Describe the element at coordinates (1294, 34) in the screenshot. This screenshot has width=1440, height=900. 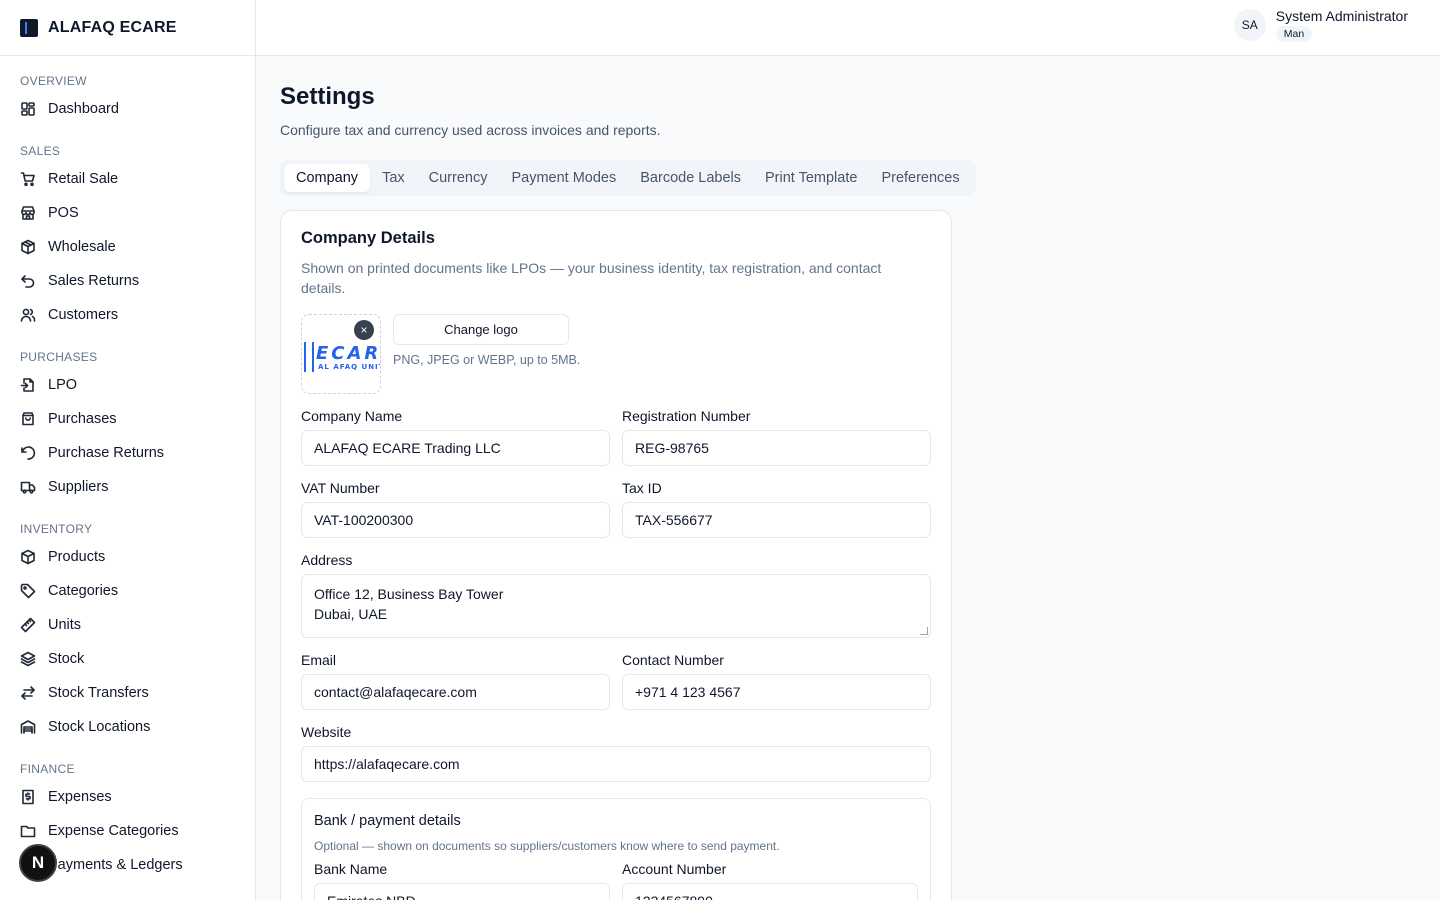
I see `user-role-badge: Man` at that location.